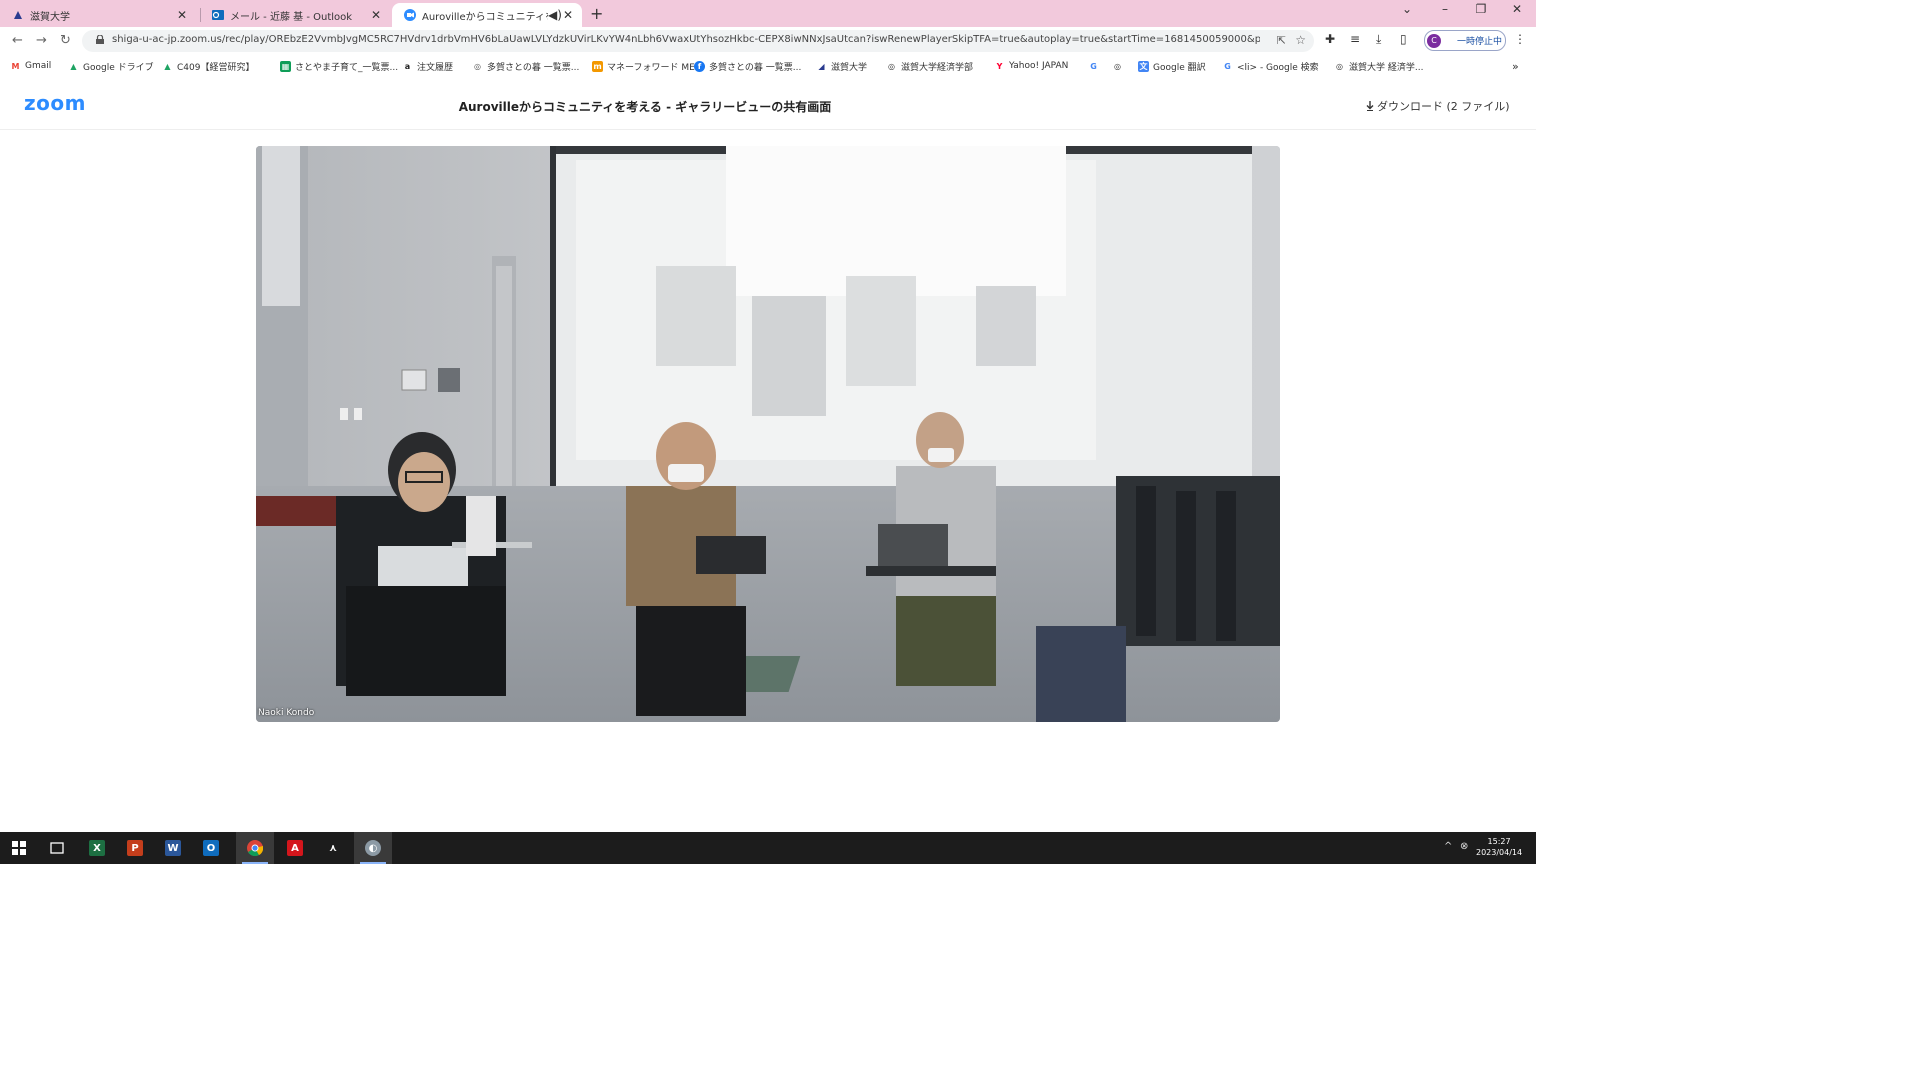  I want to click on mf-icon: m, so click(597, 66).